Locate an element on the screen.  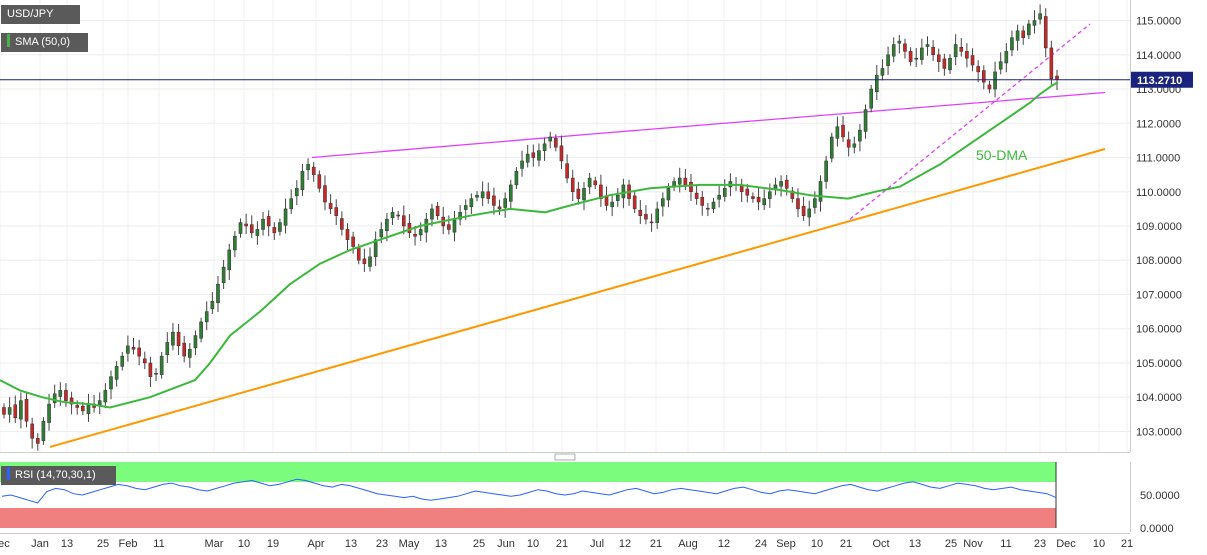
legend-symbol: USD/JPY is located at coordinates (40, 14).